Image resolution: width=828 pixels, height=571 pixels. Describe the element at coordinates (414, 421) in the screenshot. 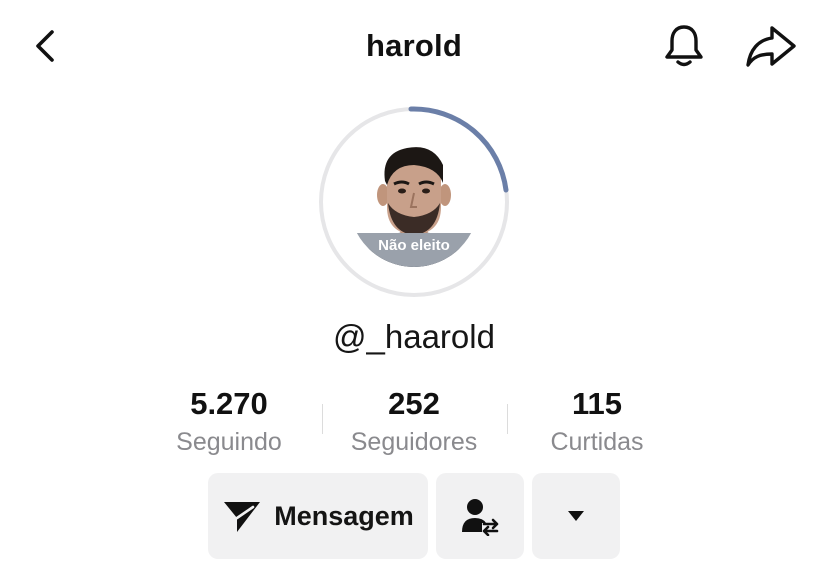

I see `stat-followers: 252 Seguidores` at that location.